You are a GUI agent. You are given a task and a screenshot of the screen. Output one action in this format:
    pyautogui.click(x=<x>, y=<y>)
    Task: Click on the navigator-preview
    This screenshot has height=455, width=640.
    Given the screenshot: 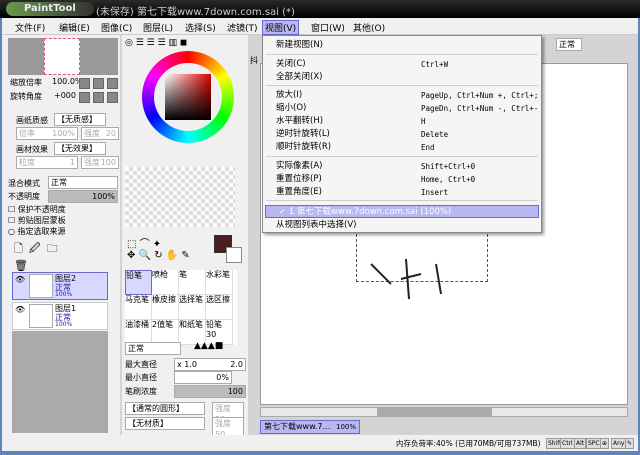 What is the action you would take?
    pyautogui.click(x=63, y=56)
    